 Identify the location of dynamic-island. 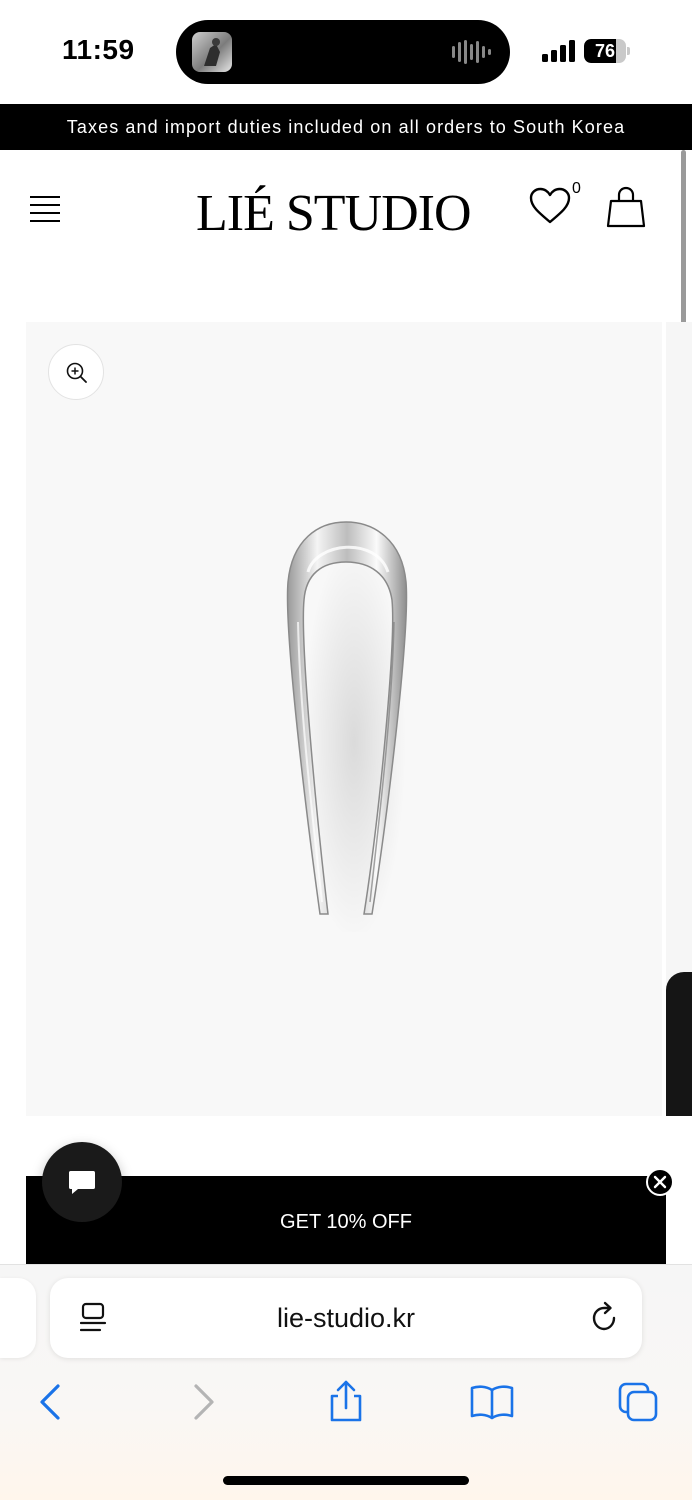
(343, 52).